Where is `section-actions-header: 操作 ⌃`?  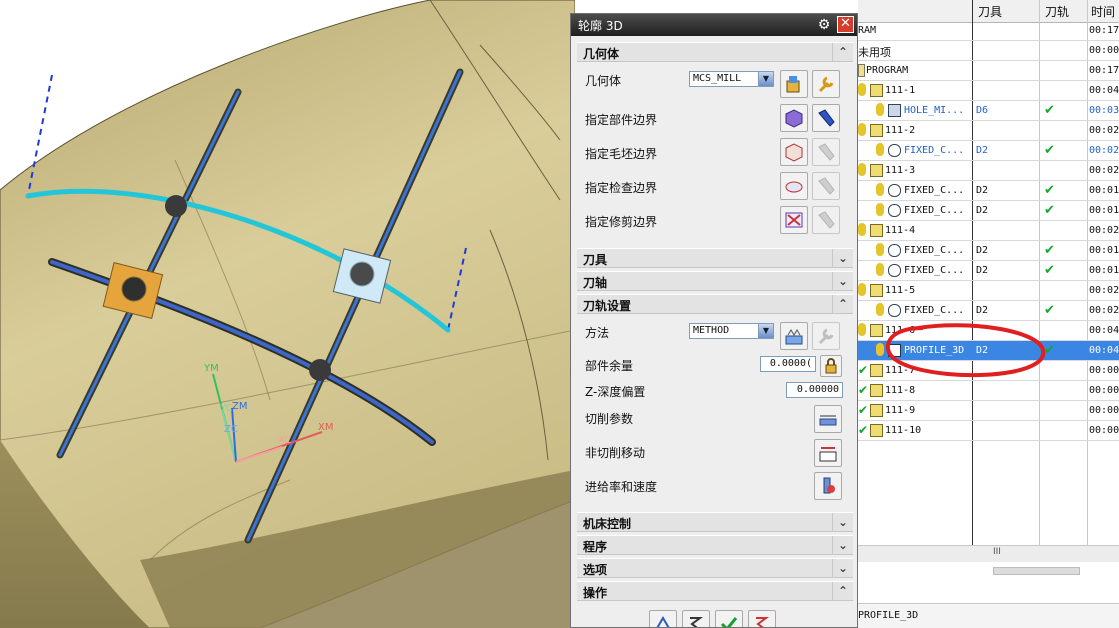
section-actions-header: 操作 ⌃ is located at coordinates (715, 591).